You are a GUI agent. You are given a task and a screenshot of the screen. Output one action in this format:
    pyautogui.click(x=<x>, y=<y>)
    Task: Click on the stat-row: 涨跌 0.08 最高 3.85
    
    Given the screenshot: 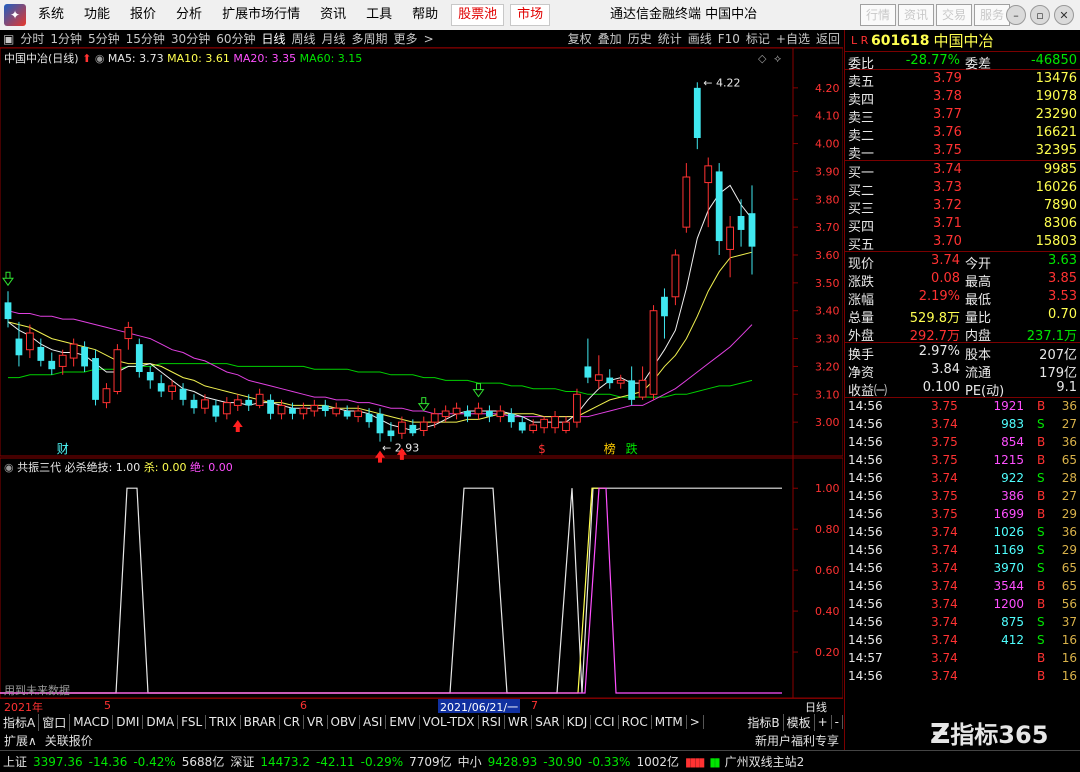 What is the action you would take?
    pyautogui.click(x=962, y=280)
    